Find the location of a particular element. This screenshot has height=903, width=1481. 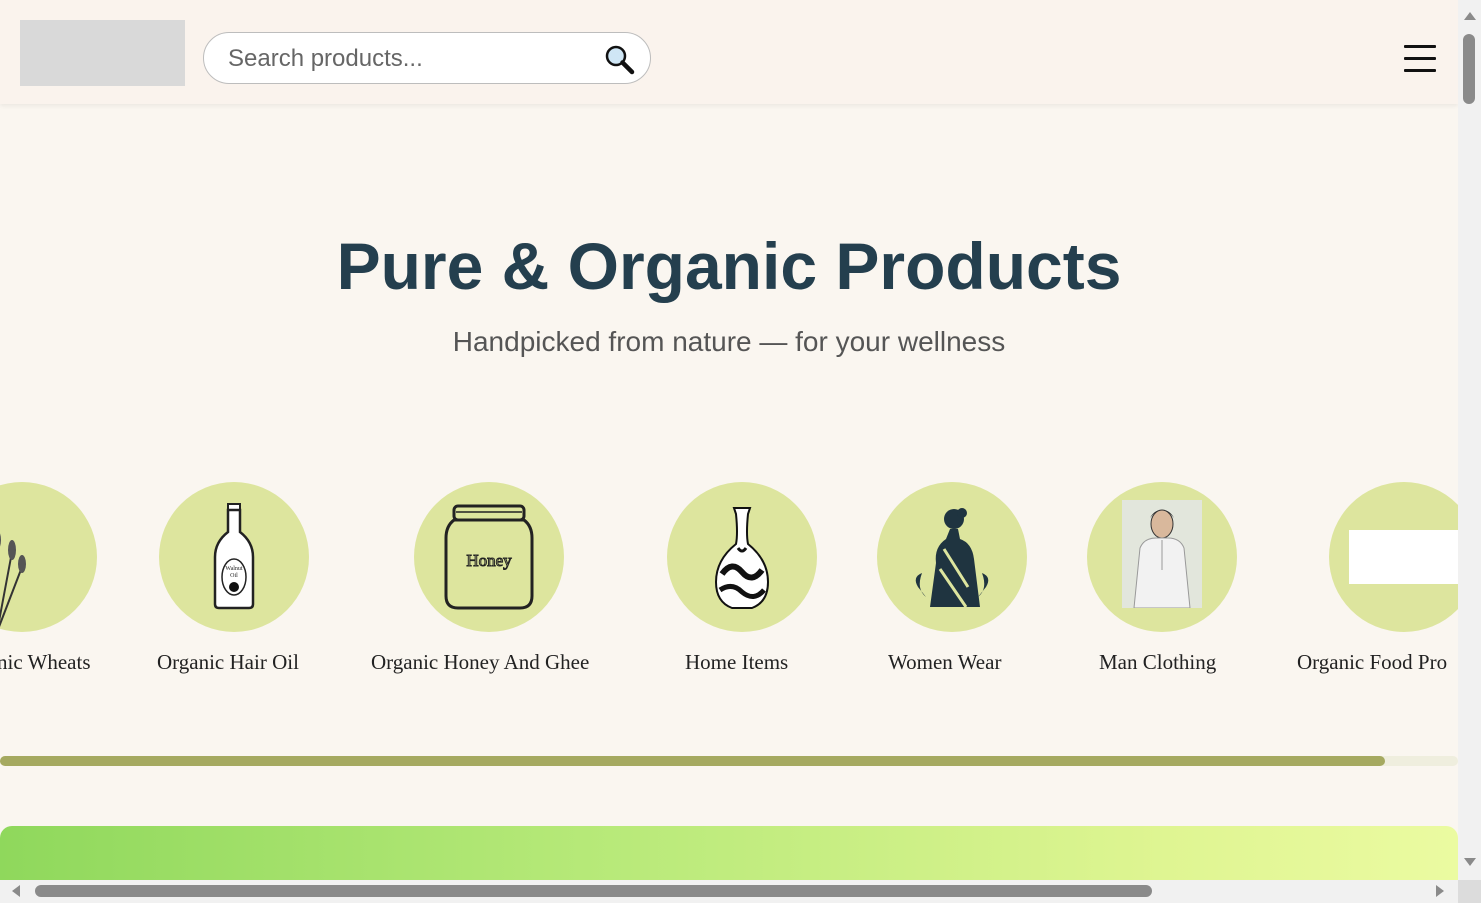

honey-jar-icon: Honey is located at coordinates (489, 557).